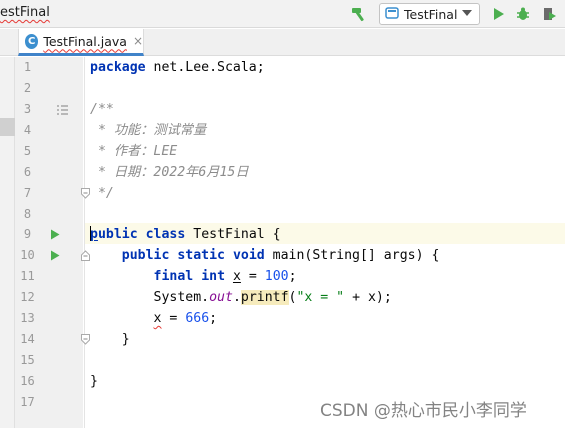 This screenshot has height=428, width=565. I want to click on tab-label: TestFinal.java, so click(85, 41).